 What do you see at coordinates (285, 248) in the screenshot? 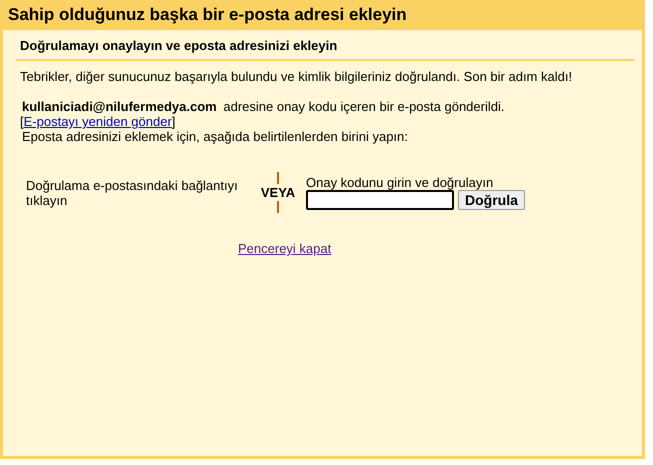
I see `close-window-link: Pencereyi kapat` at bounding box center [285, 248].